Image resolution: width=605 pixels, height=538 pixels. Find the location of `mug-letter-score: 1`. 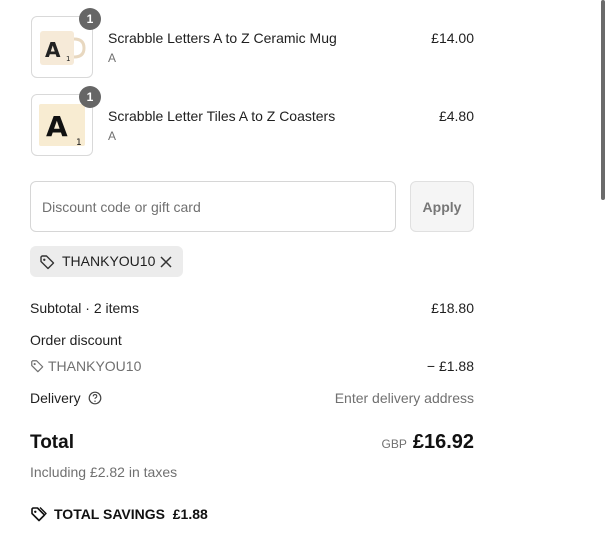

mug-letter-score: 1 is located at coordinates (68, 59).